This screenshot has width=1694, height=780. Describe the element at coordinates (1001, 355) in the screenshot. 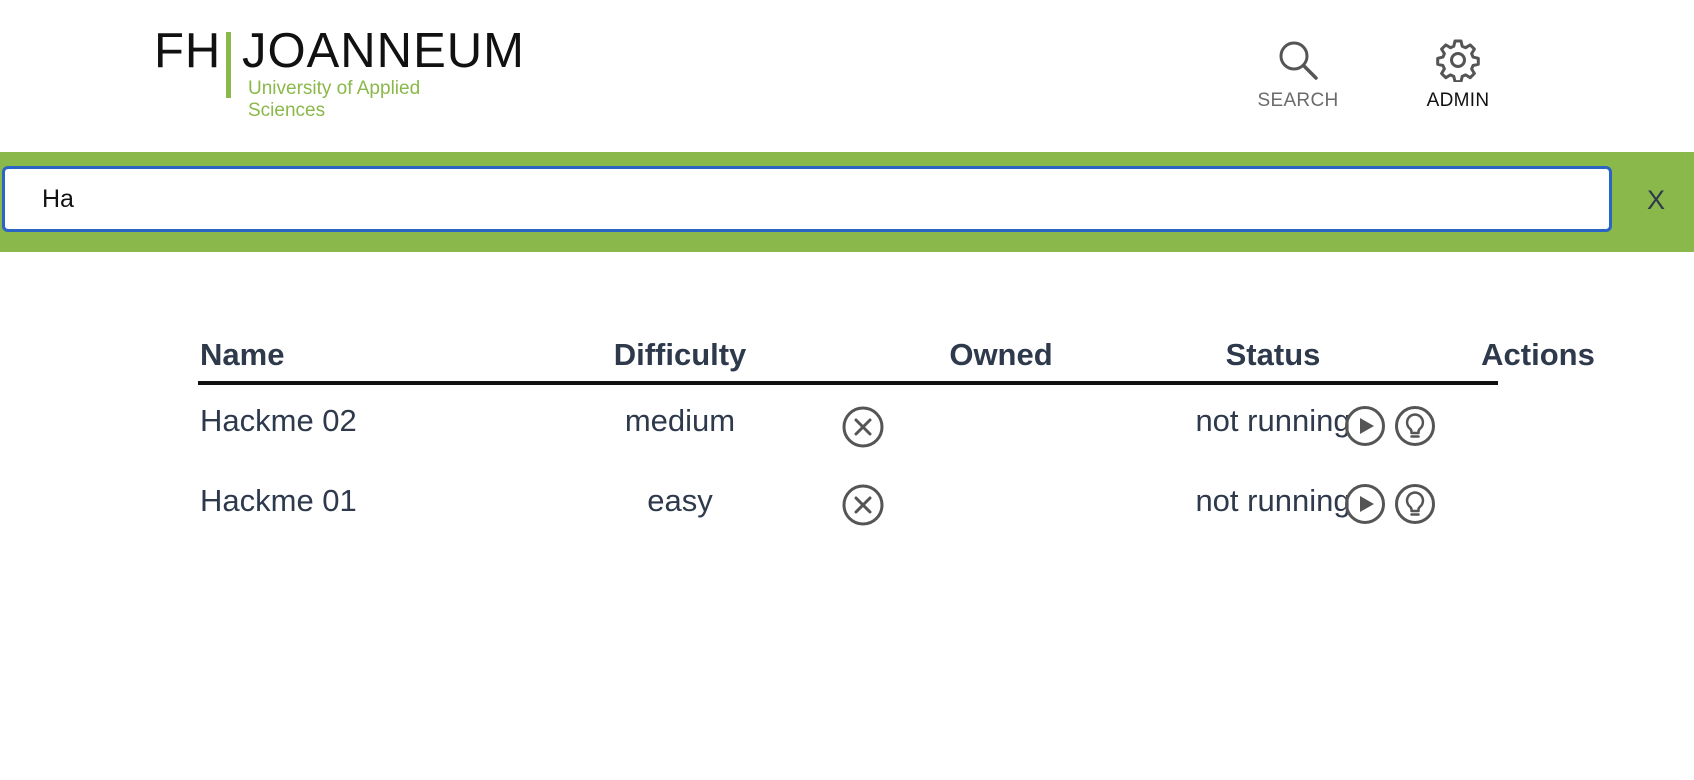

I see `header-owned: Owned` at that location.